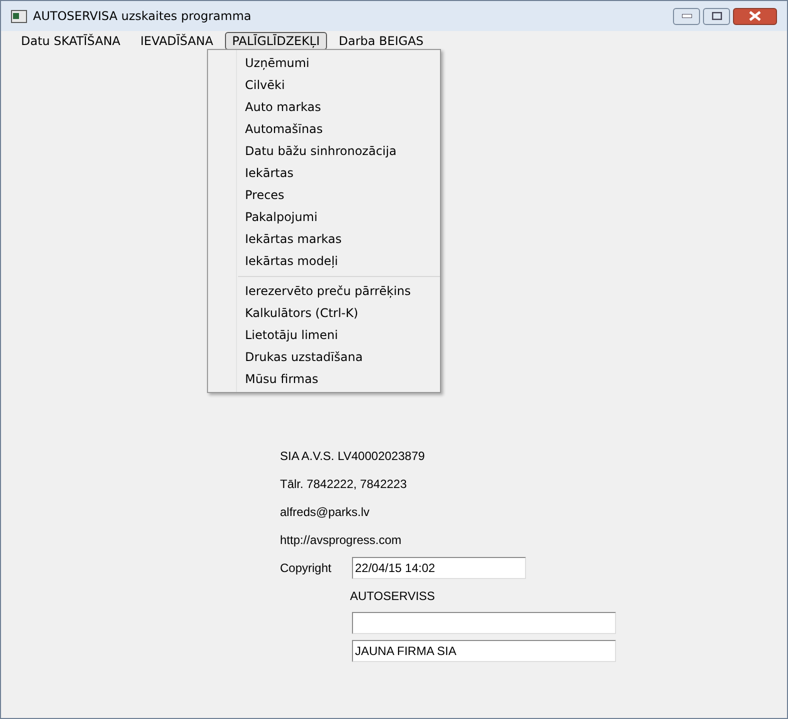 The width and height of the screenshot is (788, 719). What do you see at coordinates (324, 379) in the screenshot?
I see `dropdown-item: Mūsu firmas` at bounding box center [324, 379].